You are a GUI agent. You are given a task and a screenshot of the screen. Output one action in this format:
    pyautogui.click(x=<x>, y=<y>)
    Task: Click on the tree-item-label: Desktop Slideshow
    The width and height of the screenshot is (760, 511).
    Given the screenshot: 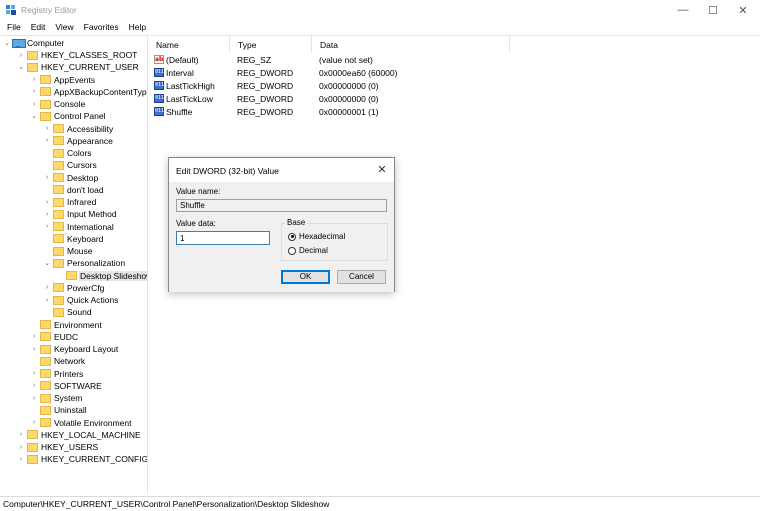 What is the action you would take?
    pyautogui.click(x=113, y=275)
    